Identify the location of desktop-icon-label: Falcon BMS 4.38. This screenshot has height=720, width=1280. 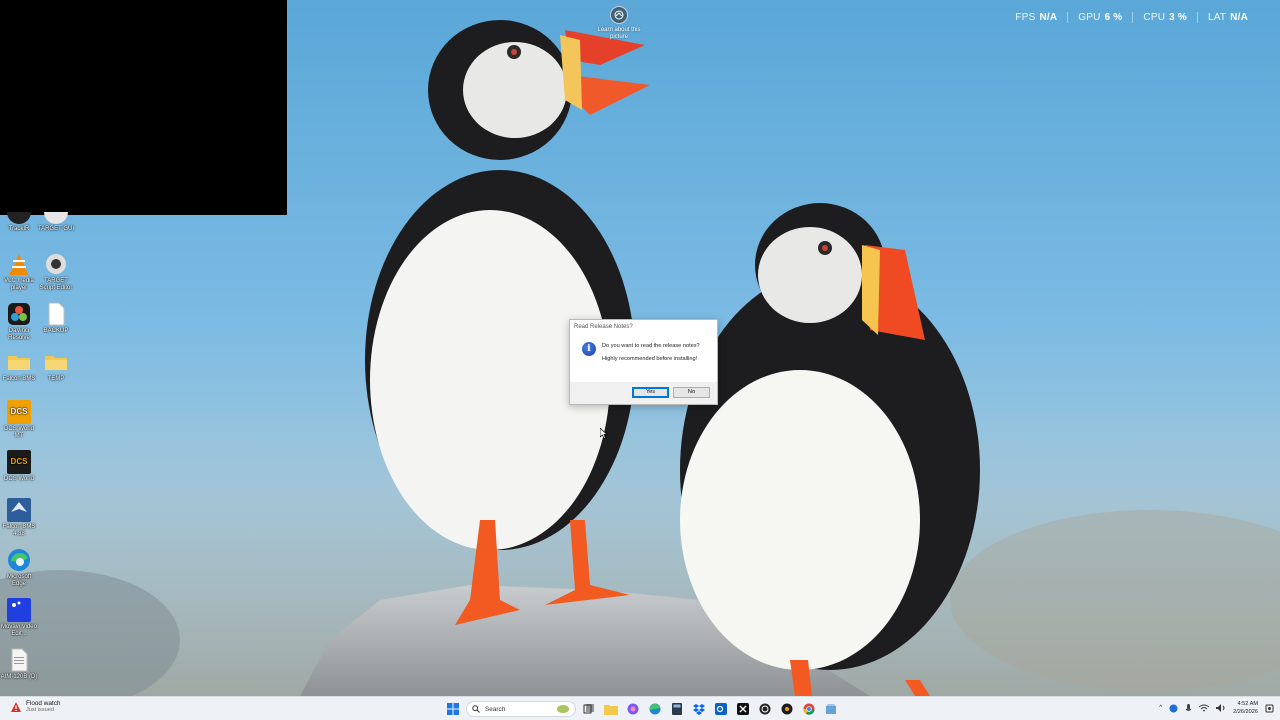
(19, 530).